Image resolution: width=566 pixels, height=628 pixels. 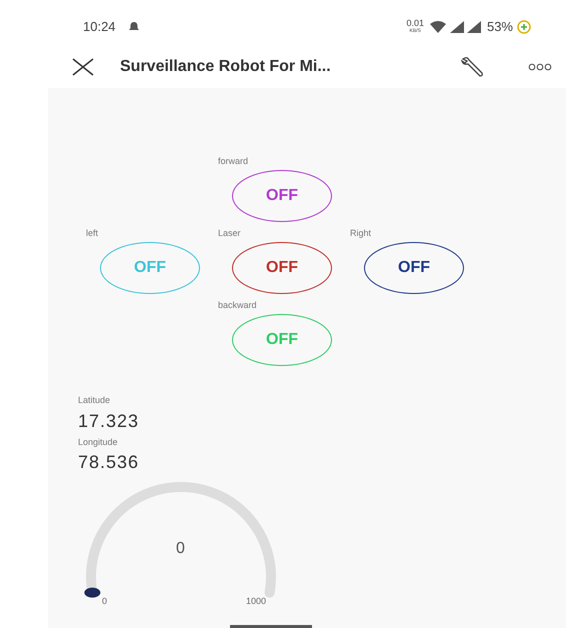 I want to click on gauge-value: 0, so click(x=180, y=549).